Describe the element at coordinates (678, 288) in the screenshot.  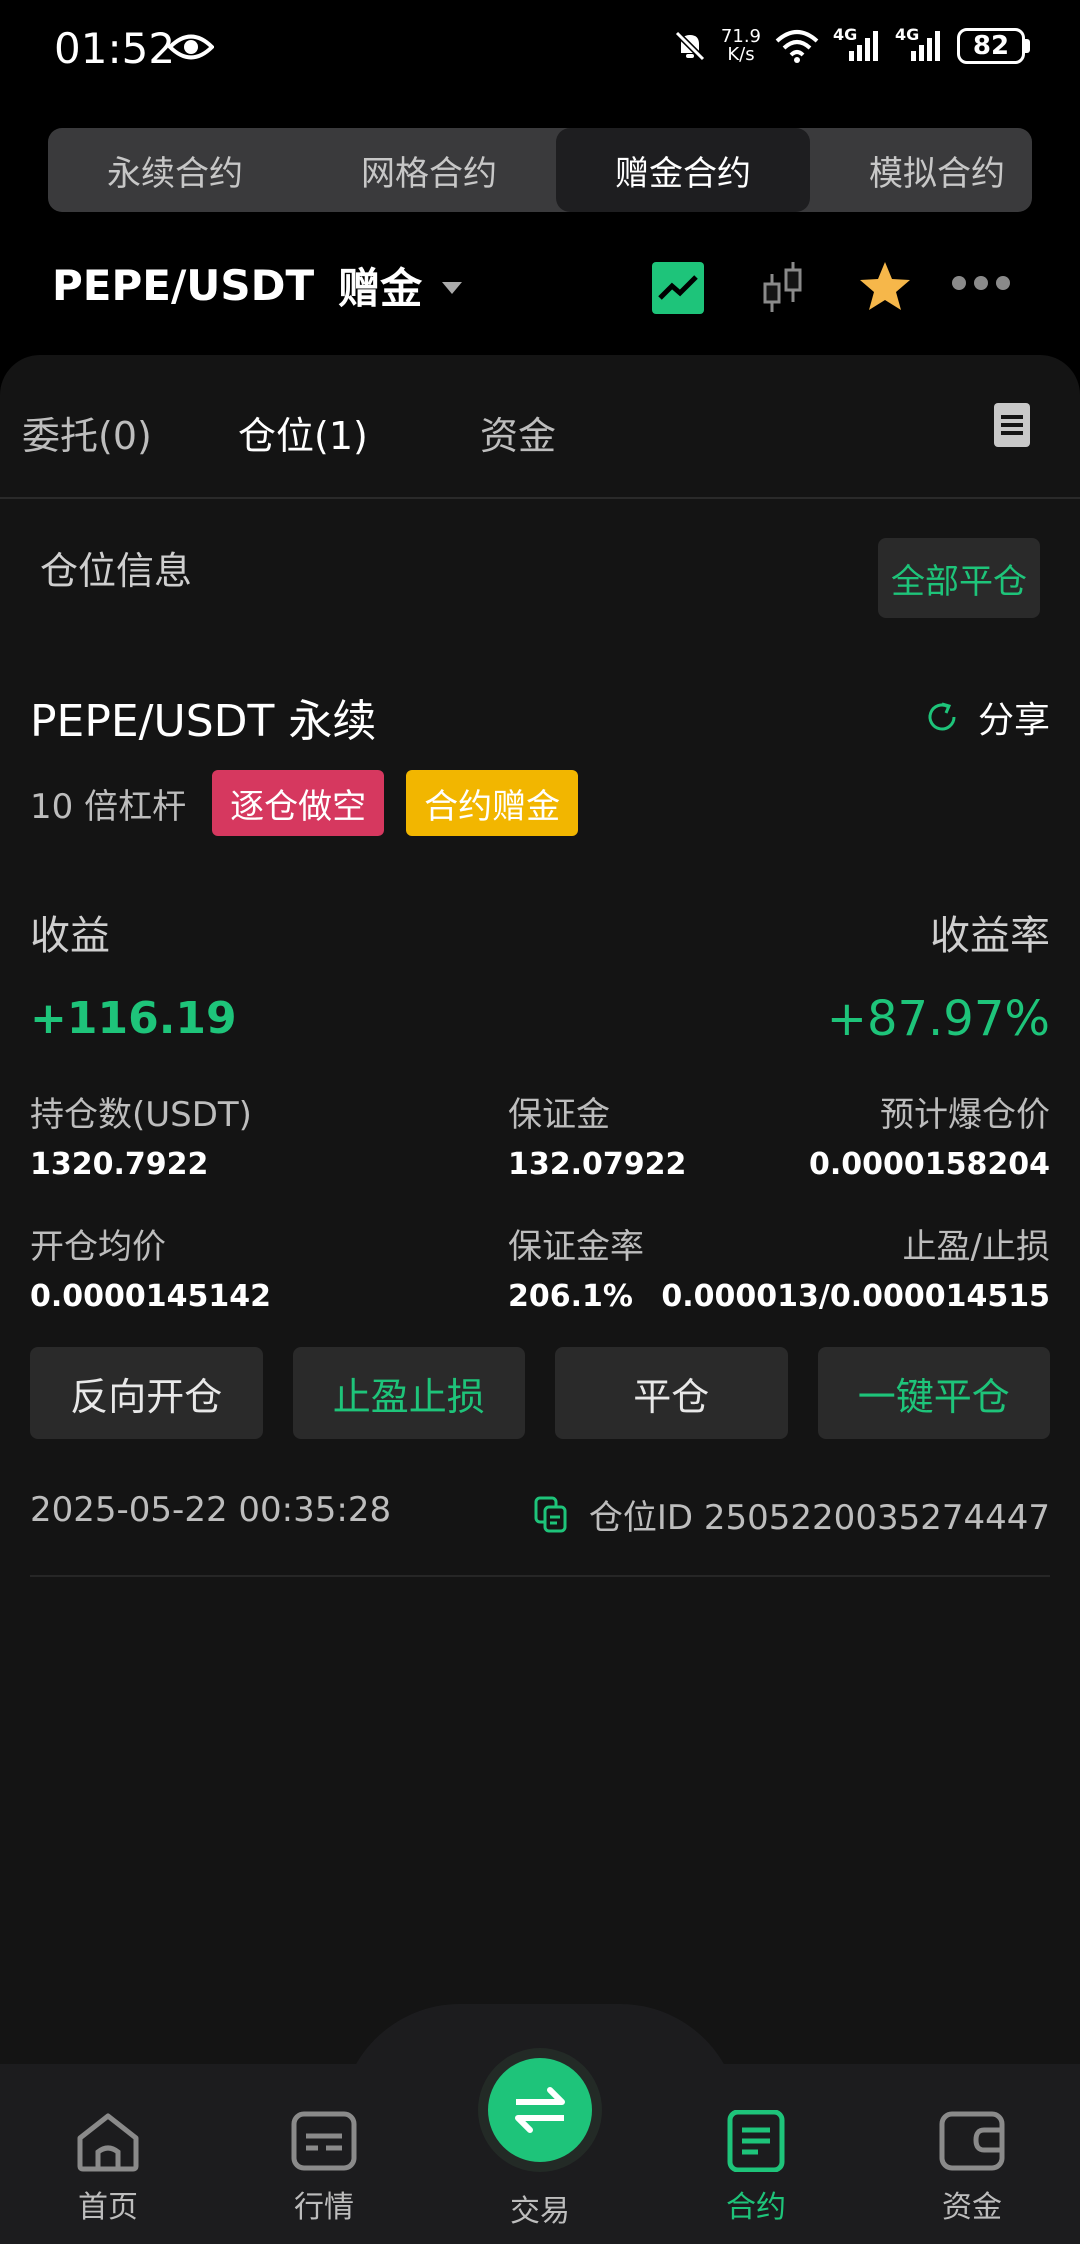
I see `chart-toggle-icon` at that location.